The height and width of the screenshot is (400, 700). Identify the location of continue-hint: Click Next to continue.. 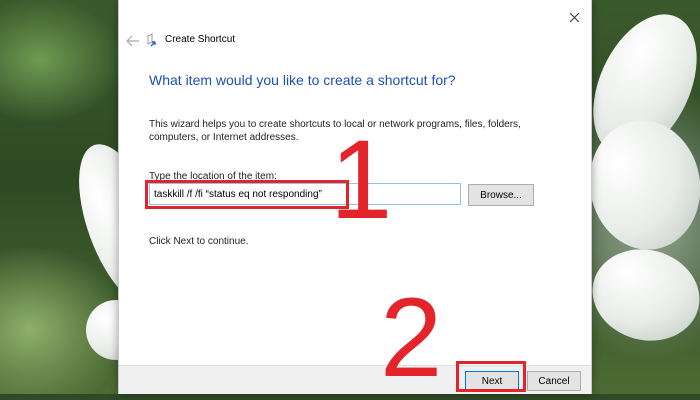
(199, 241).